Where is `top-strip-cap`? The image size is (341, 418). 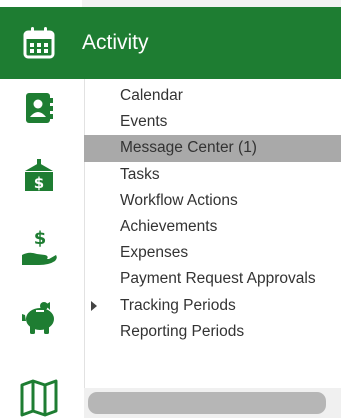
top-strip-cap is located at coordinates (41, 3).